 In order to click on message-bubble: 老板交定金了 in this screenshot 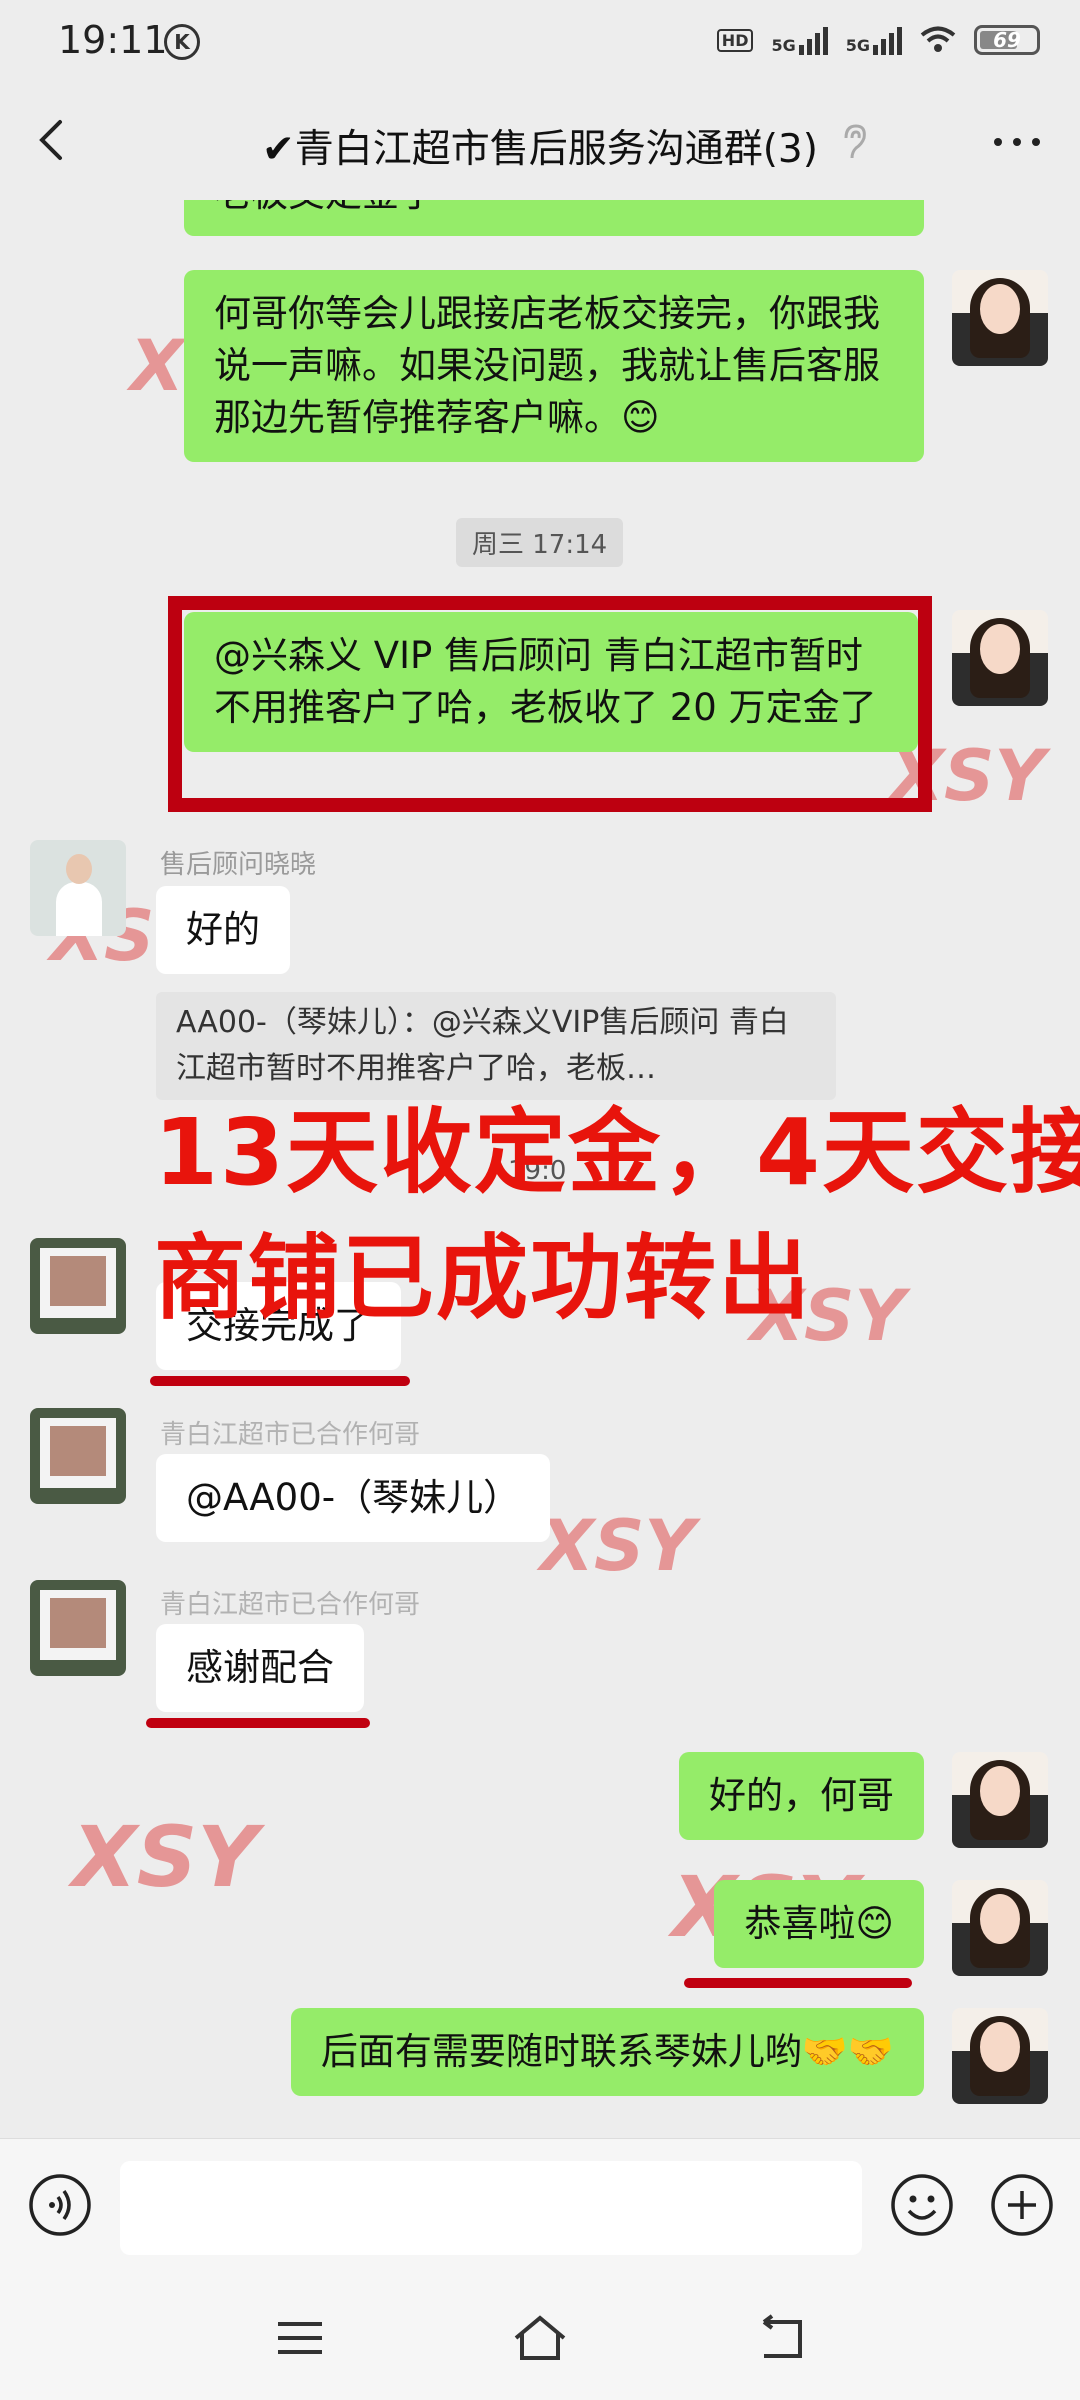, I will do `click(554, 218)`.